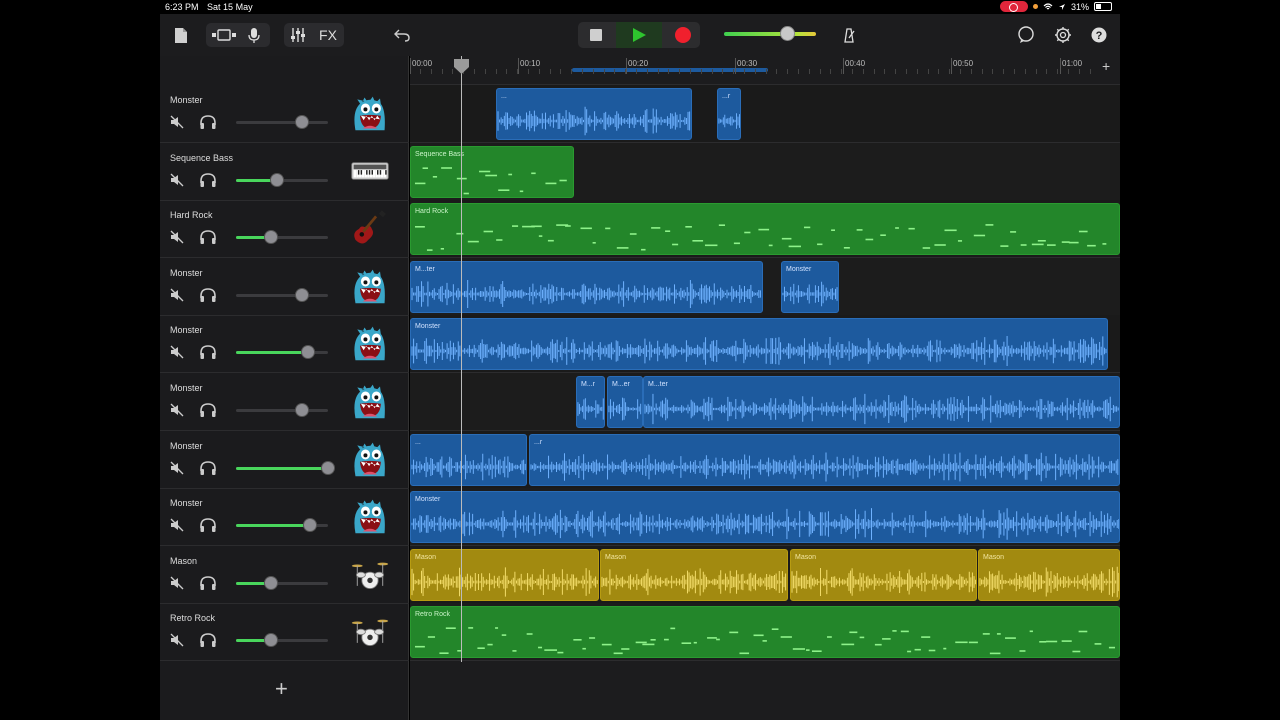  Describe the element at coordinates (1063, 35) in the screenshot. I see `settings-icon` at that location.